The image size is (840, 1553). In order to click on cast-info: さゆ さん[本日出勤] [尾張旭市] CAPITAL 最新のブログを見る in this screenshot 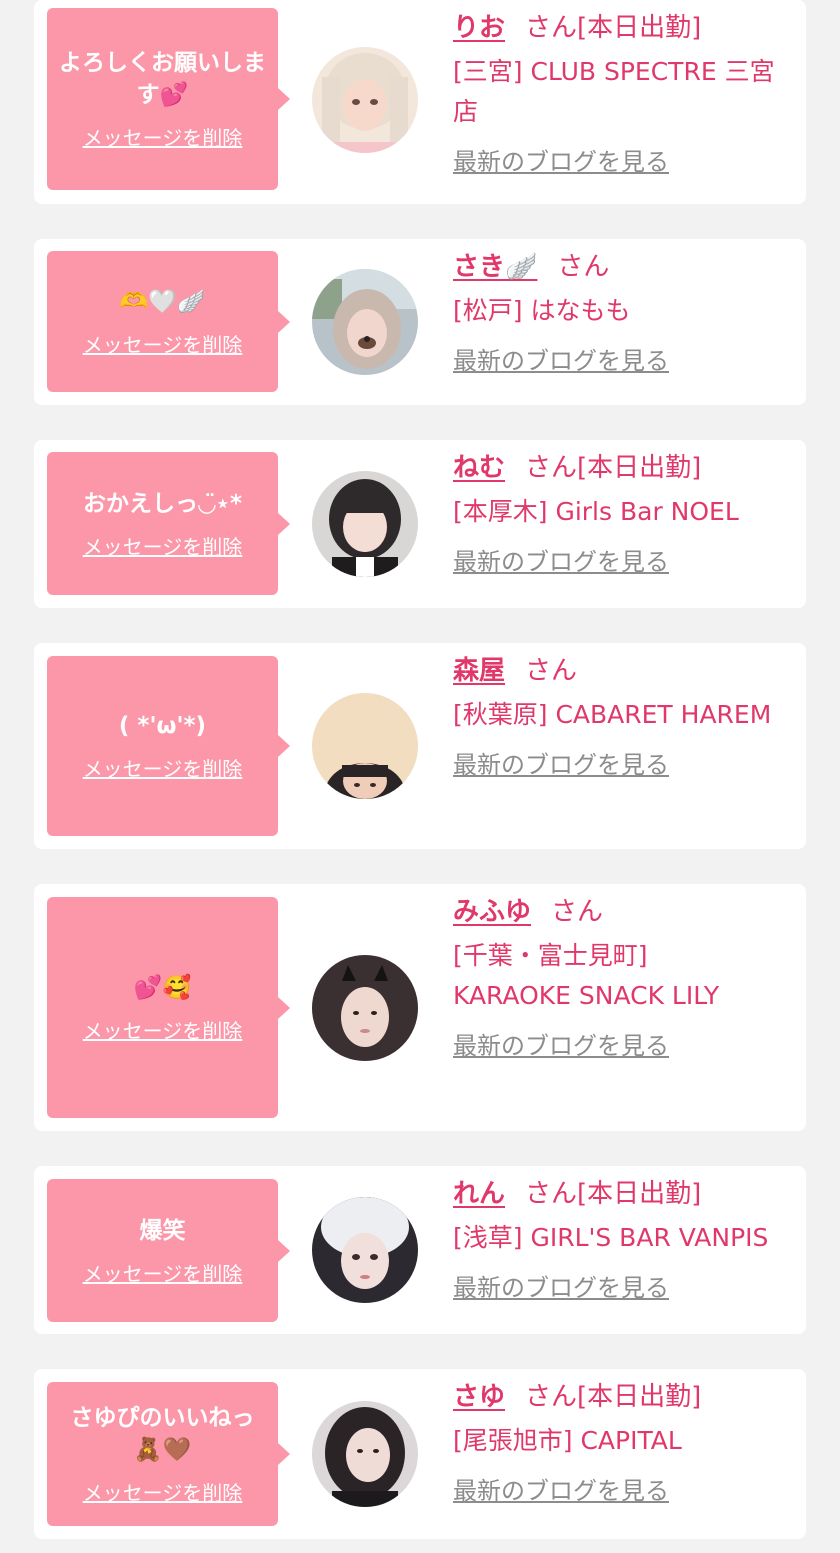, I will do `click(623, 1442)`.